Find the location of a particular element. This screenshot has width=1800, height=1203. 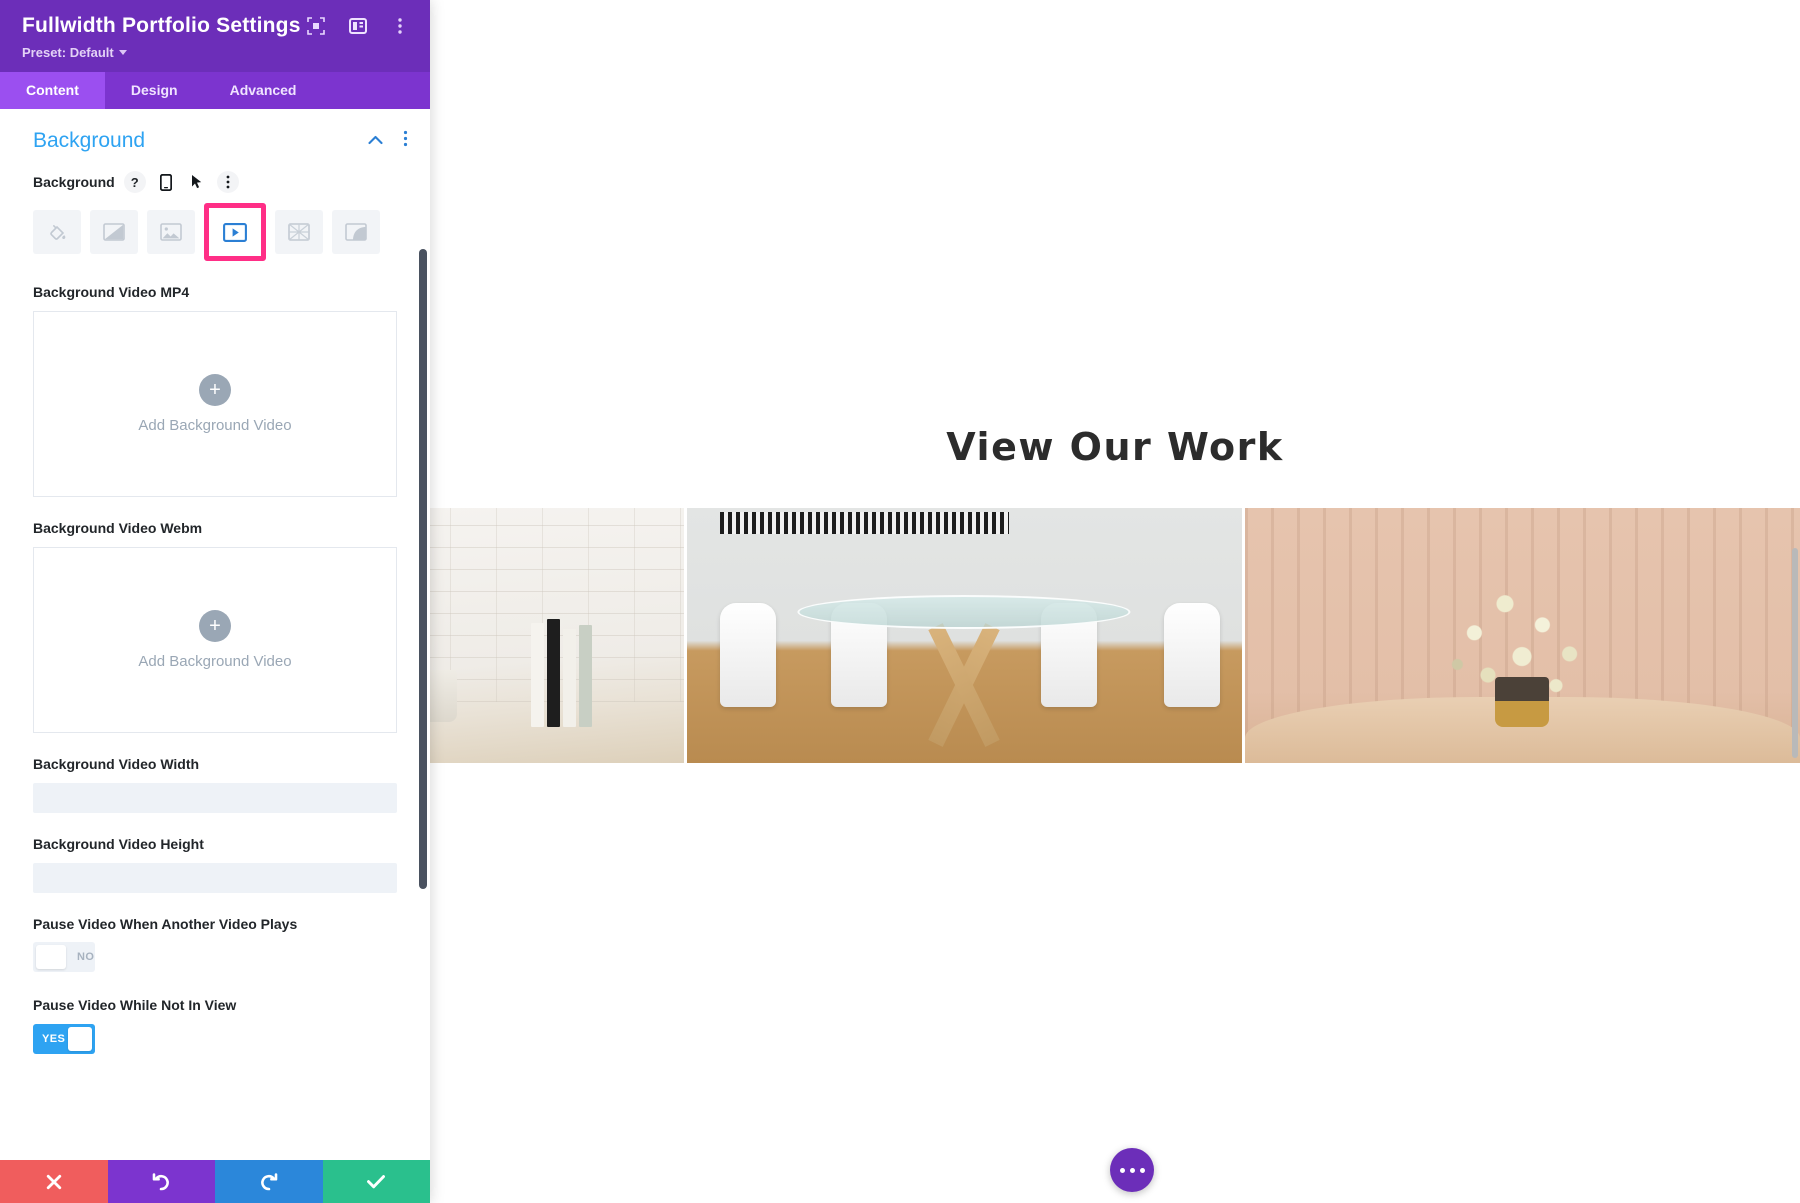

tab-design: Design is located at coordinates (154, 90).